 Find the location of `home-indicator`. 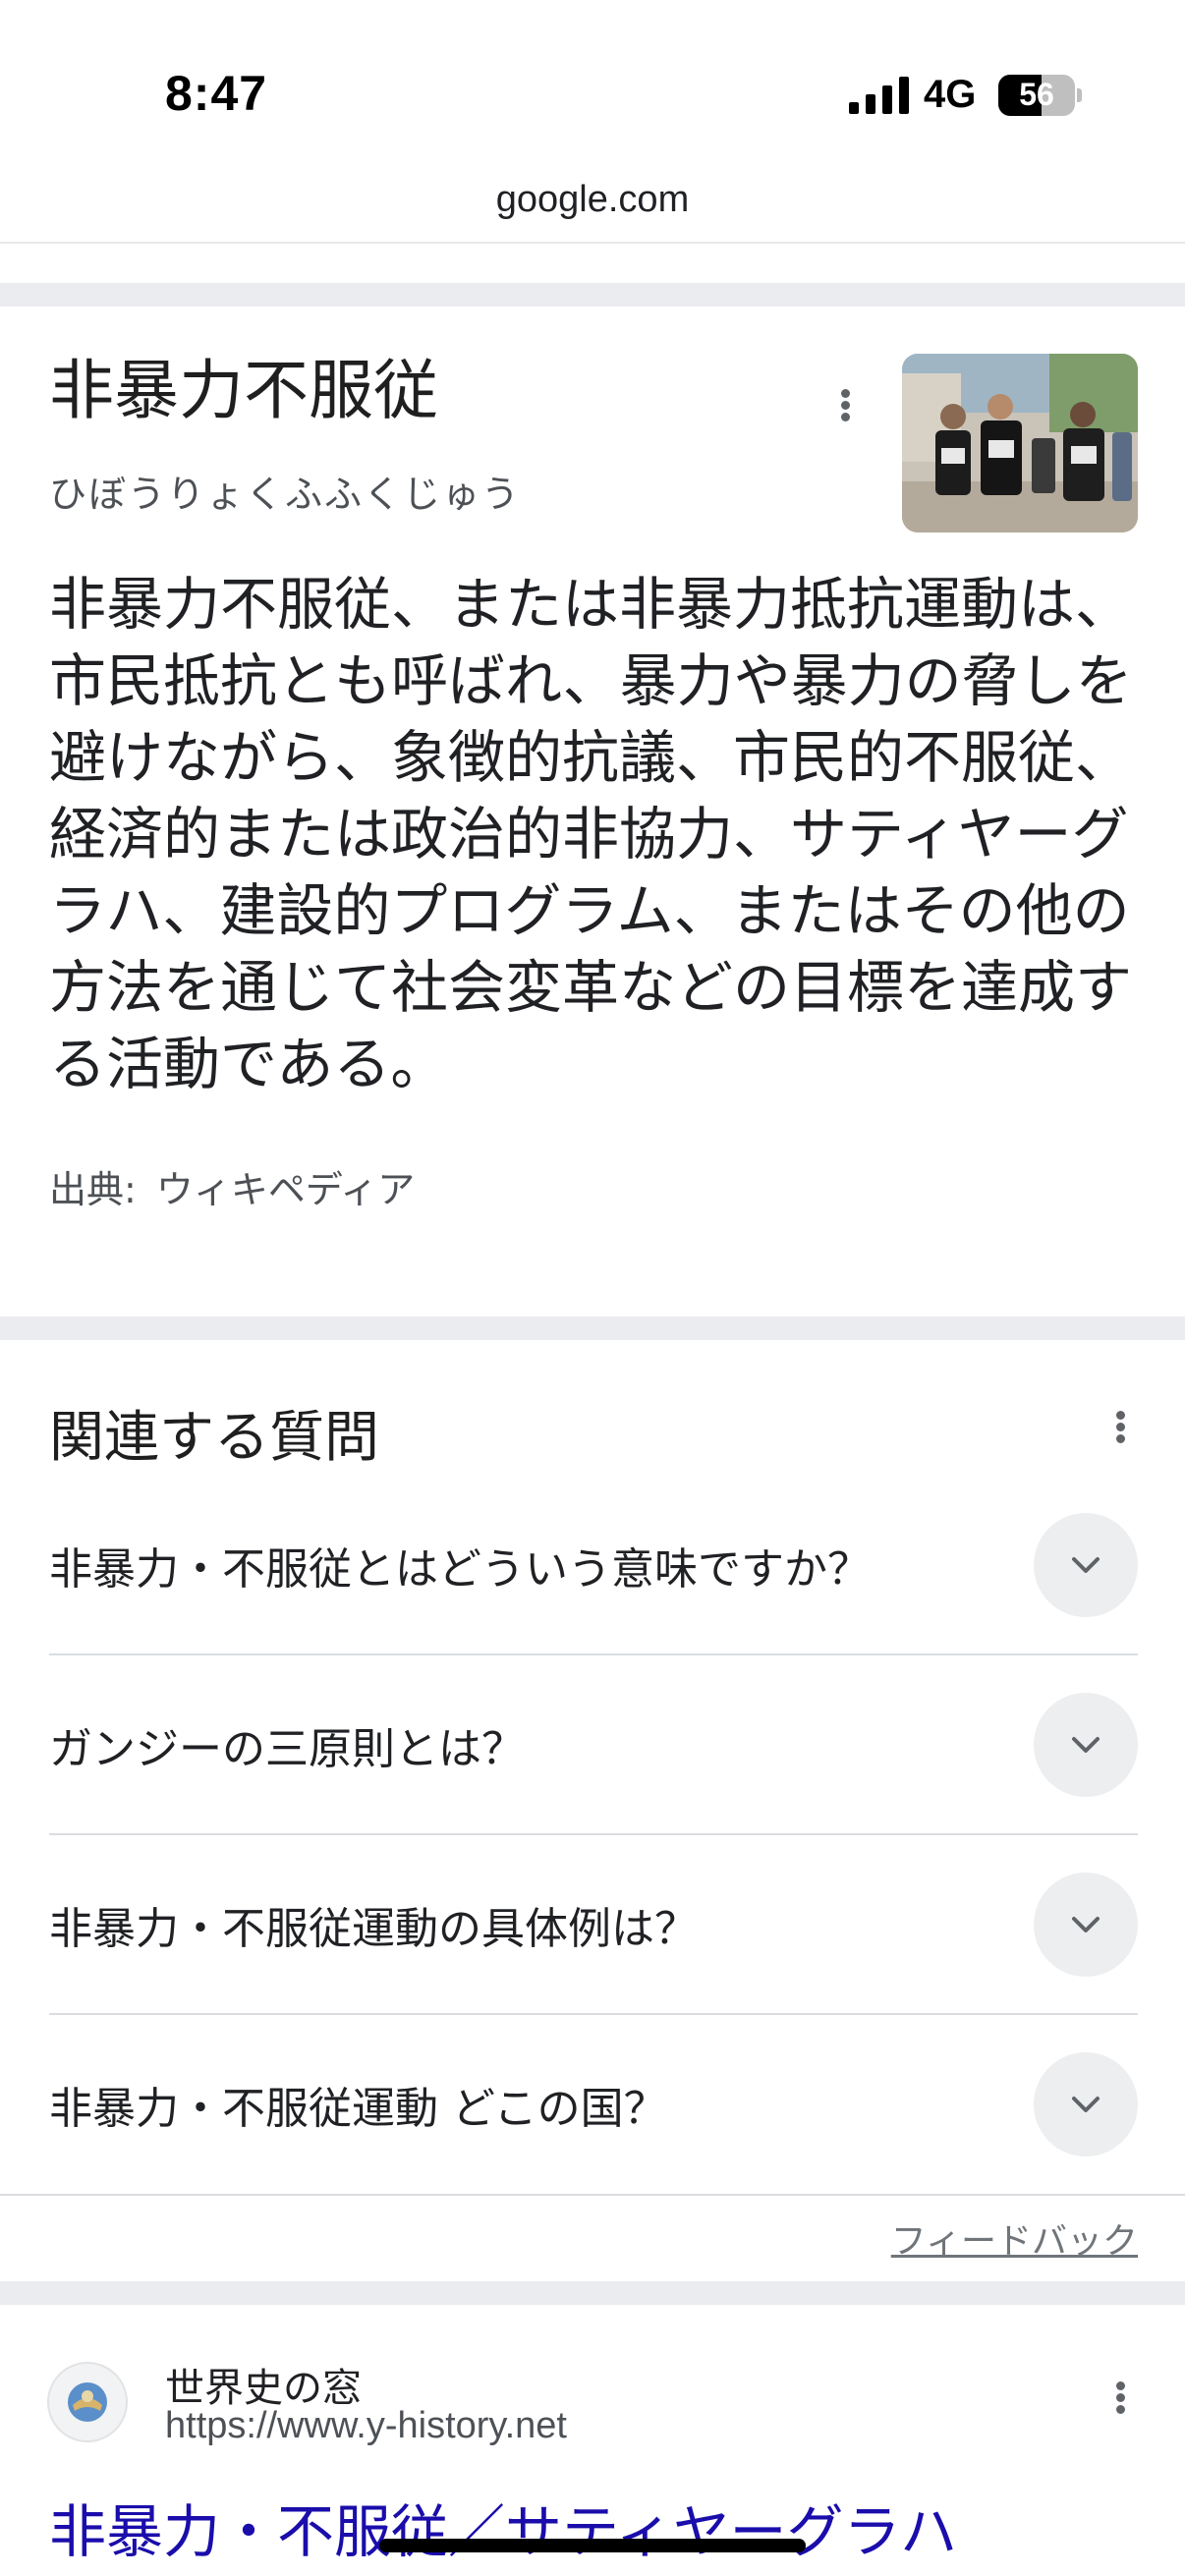

home-indicator is located at coordinates (592, 2545).